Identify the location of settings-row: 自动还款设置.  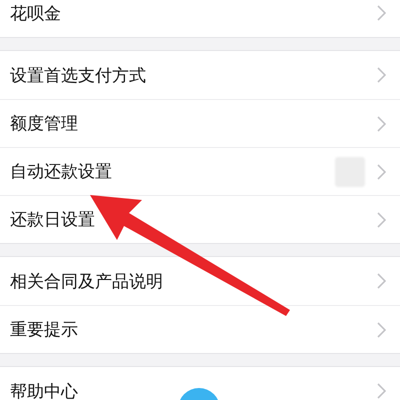
(200, 171).